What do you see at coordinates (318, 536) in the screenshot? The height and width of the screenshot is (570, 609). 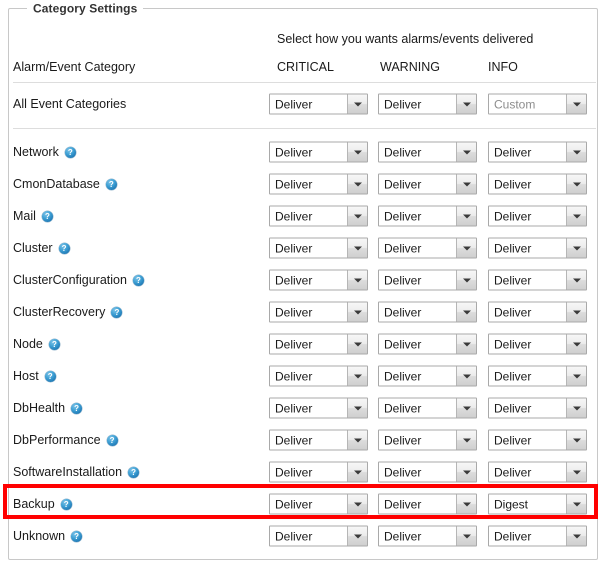 I see `select-critical-unknown: Deliver` at bounding box center [318, 536].